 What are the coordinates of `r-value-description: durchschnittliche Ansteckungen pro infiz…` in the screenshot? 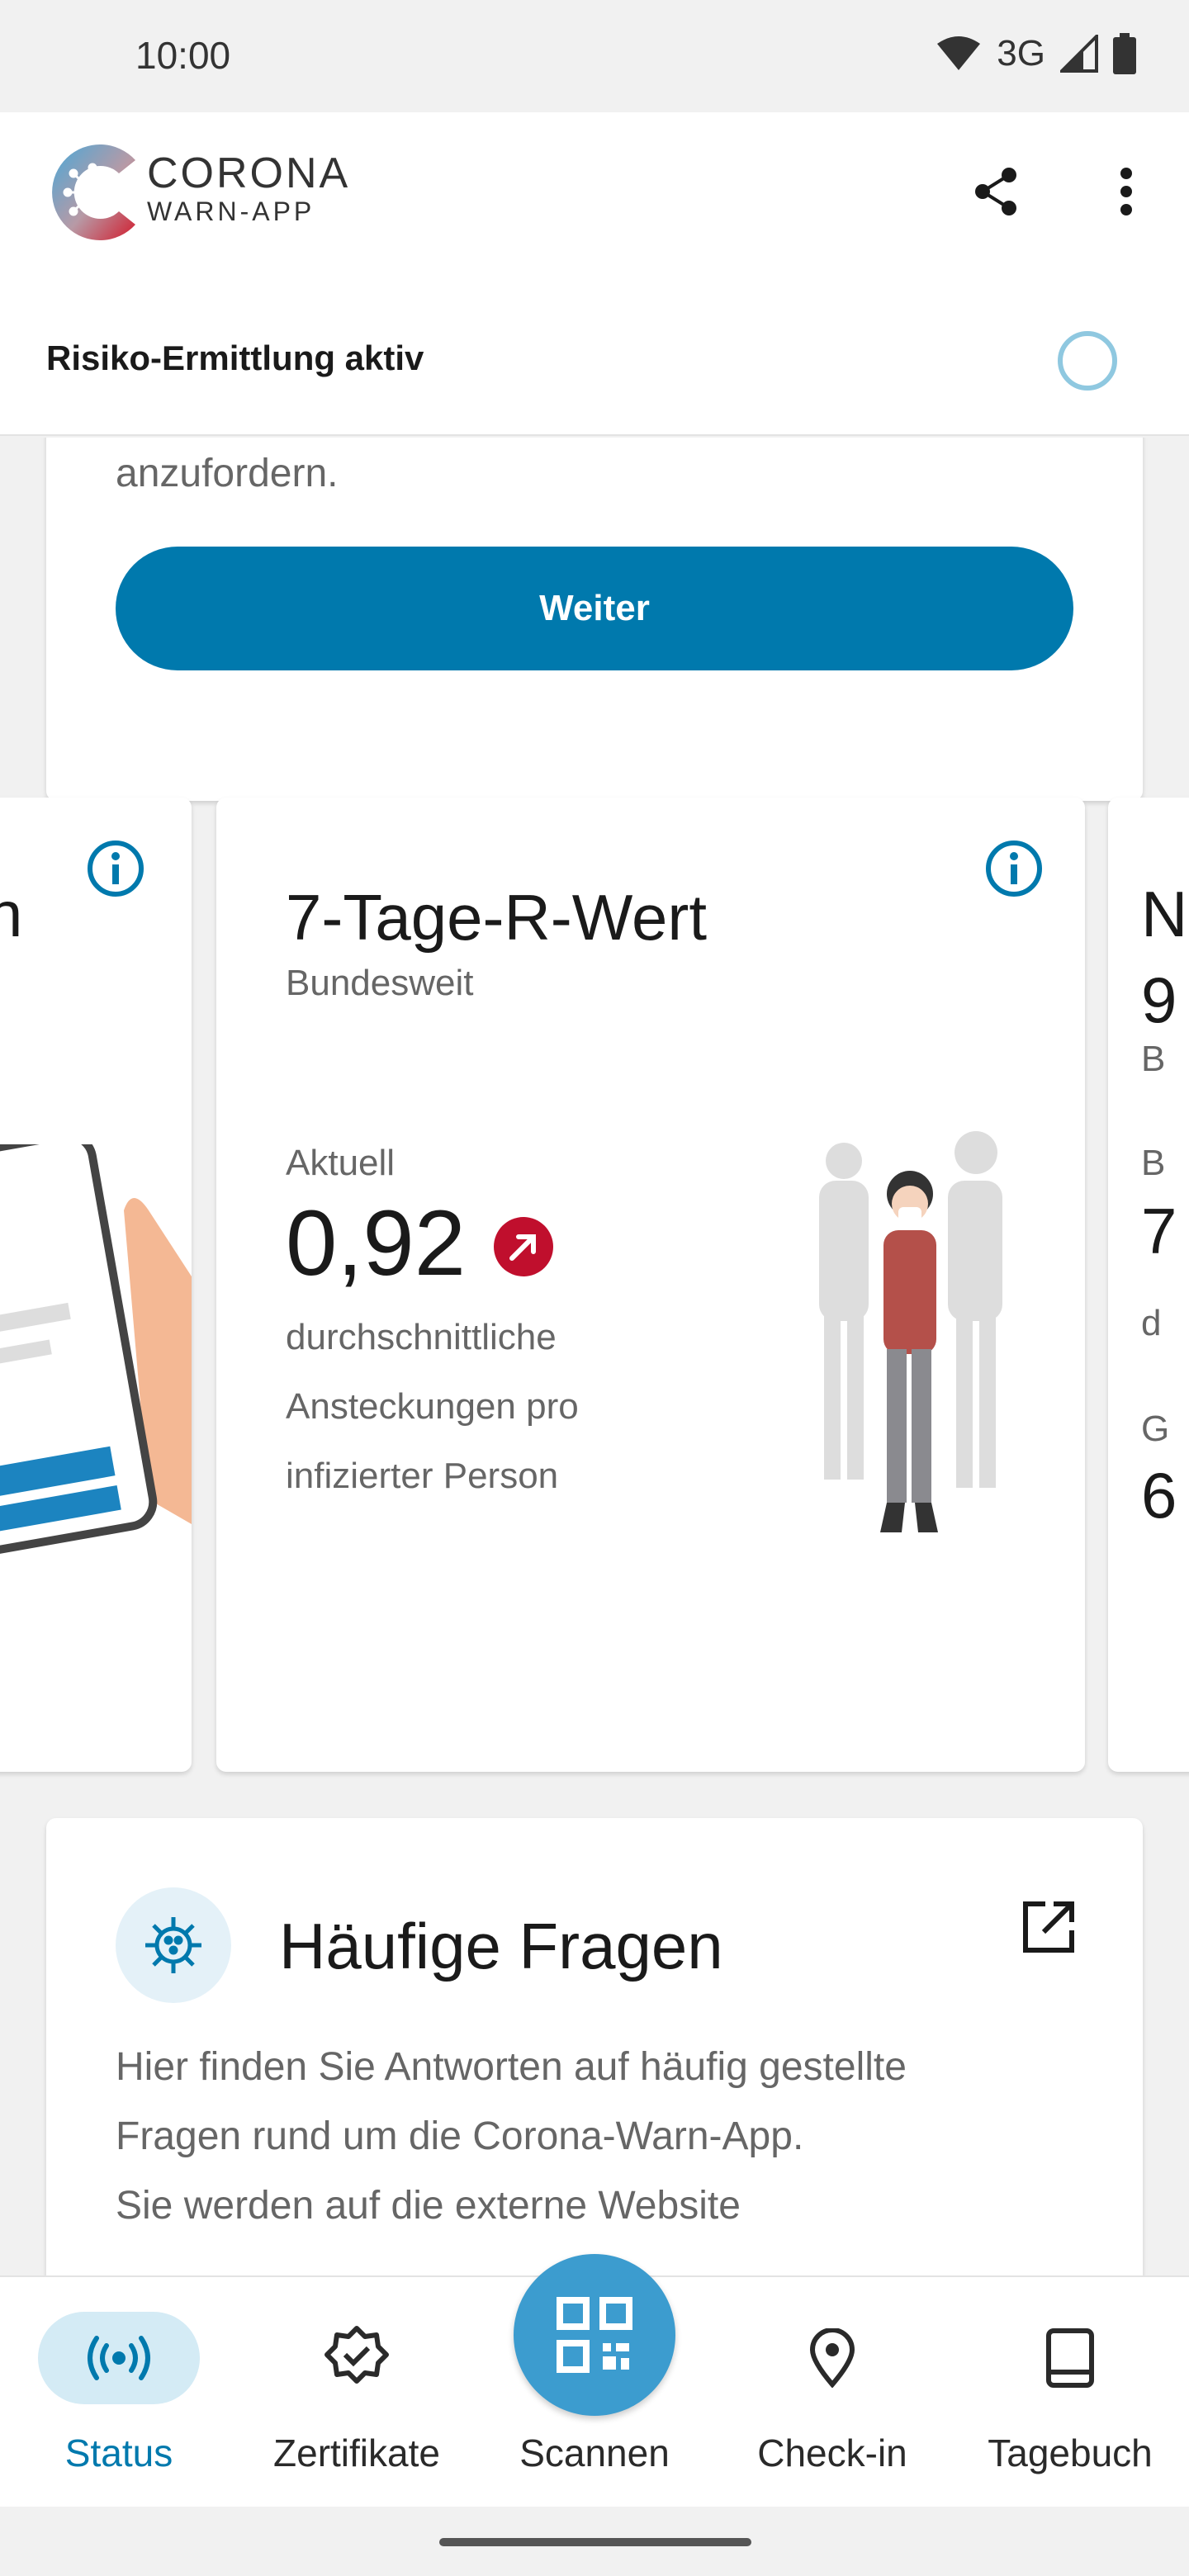 It's located at (432, 1406).